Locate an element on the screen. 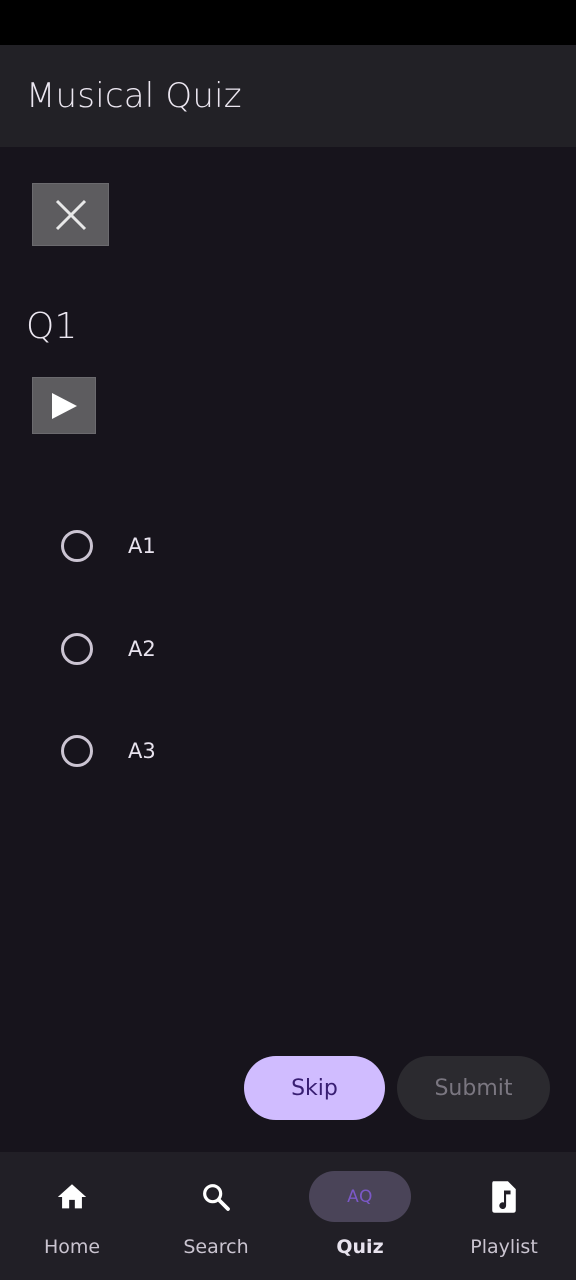 Image resolution: width=576 pixels, height=1280 pixels. play-button is located at coordinates (64, 405).